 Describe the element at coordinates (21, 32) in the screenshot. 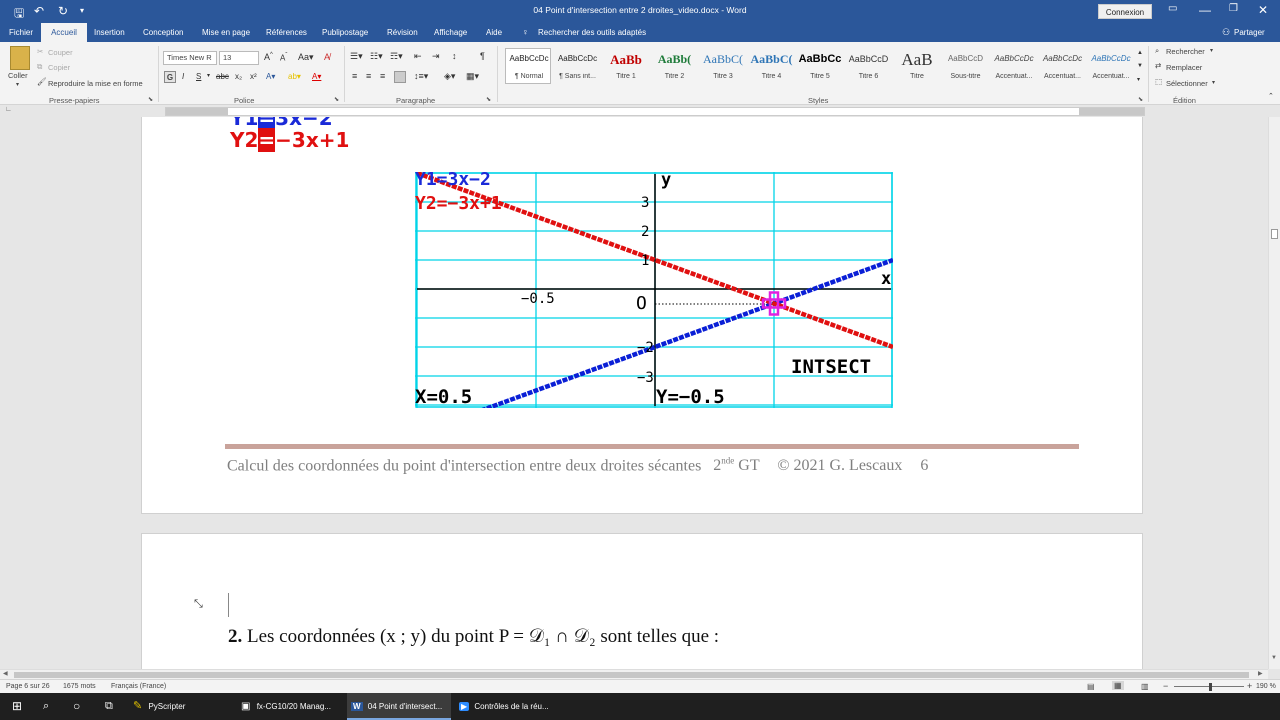

I see `tab-fichier: Fichier` at that location.